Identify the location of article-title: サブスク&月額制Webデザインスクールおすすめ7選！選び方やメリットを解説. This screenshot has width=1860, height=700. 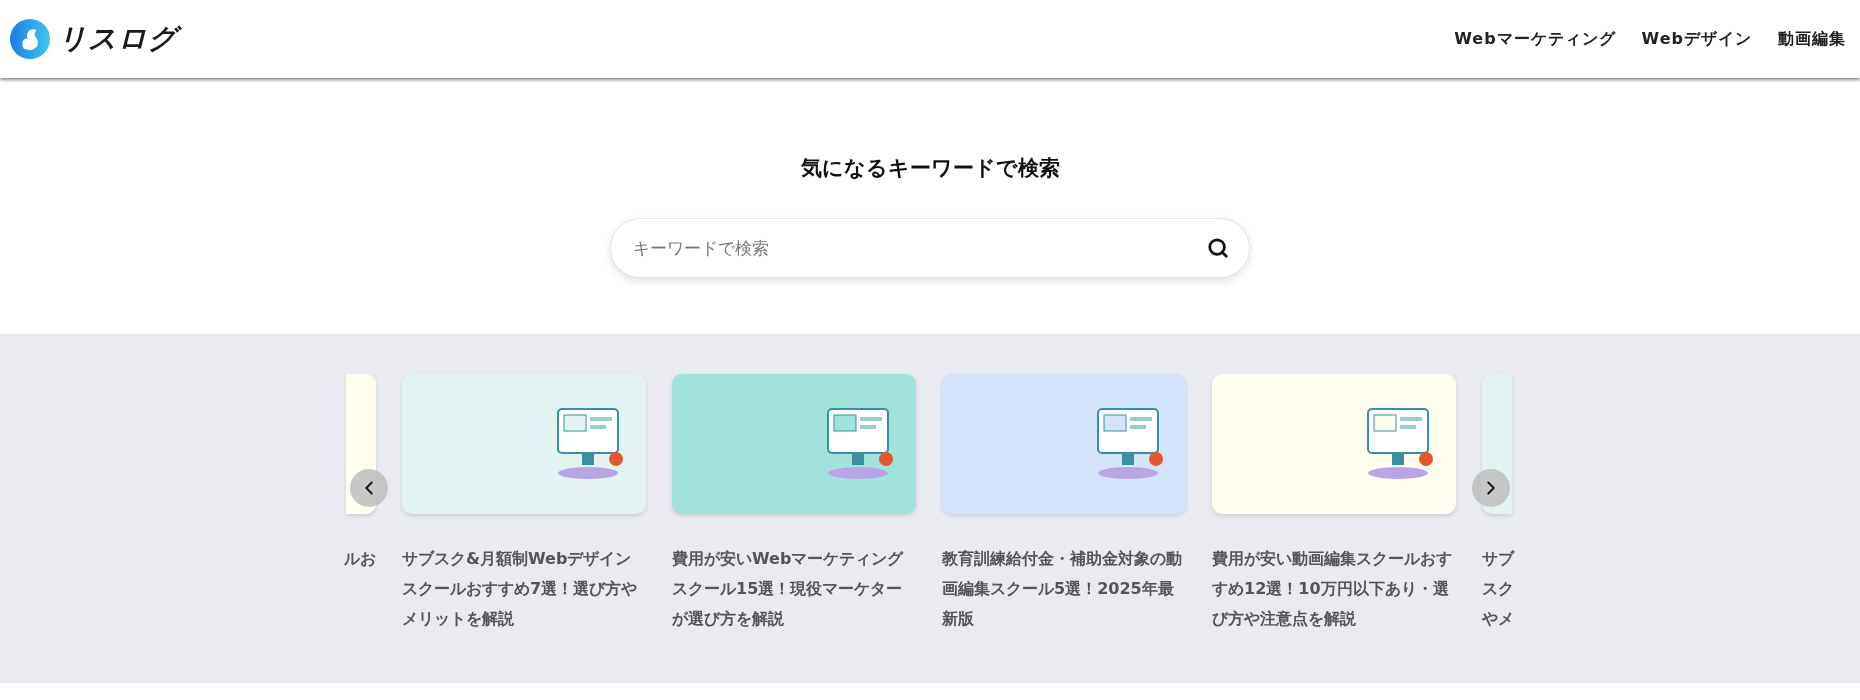
(524, 589).